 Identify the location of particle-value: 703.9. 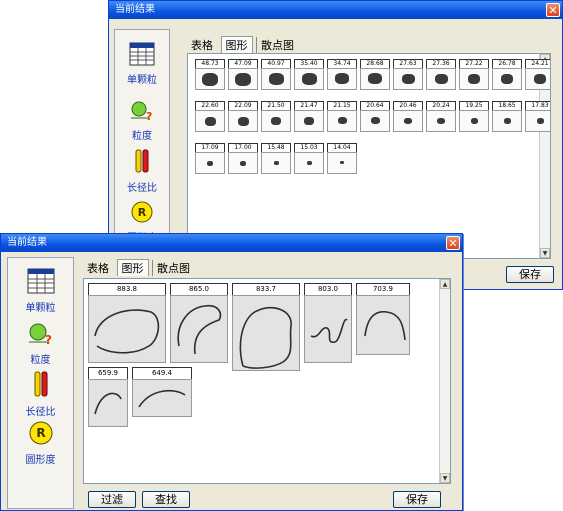
(383, 289).